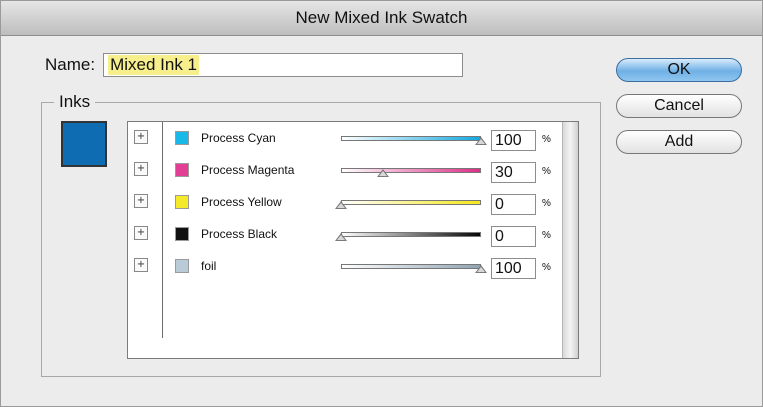  Describe the element at coordinates (679, 106) in the screenshot. I see `cancel-button: Cancel` at that location.